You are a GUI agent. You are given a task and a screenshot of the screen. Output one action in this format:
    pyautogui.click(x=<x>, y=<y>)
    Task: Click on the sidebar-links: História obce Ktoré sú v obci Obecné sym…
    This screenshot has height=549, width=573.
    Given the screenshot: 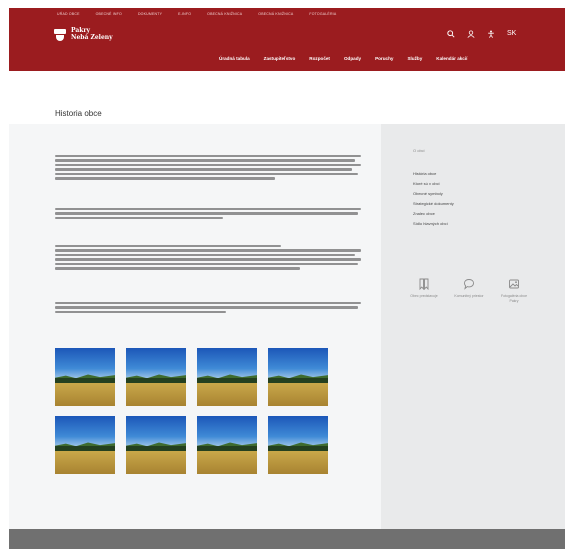 What is the action you would take?
    pyautogui.click(x=433, y=201)
    